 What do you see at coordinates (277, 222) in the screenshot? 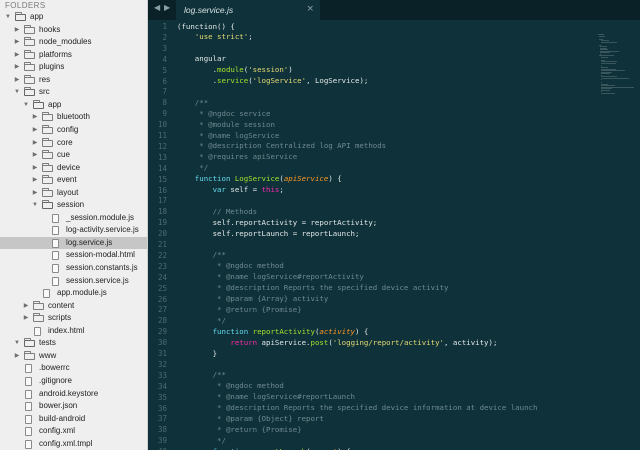
I see `code-line: self.reportActivity = reportActivity;` at bounding box center [277, 222].